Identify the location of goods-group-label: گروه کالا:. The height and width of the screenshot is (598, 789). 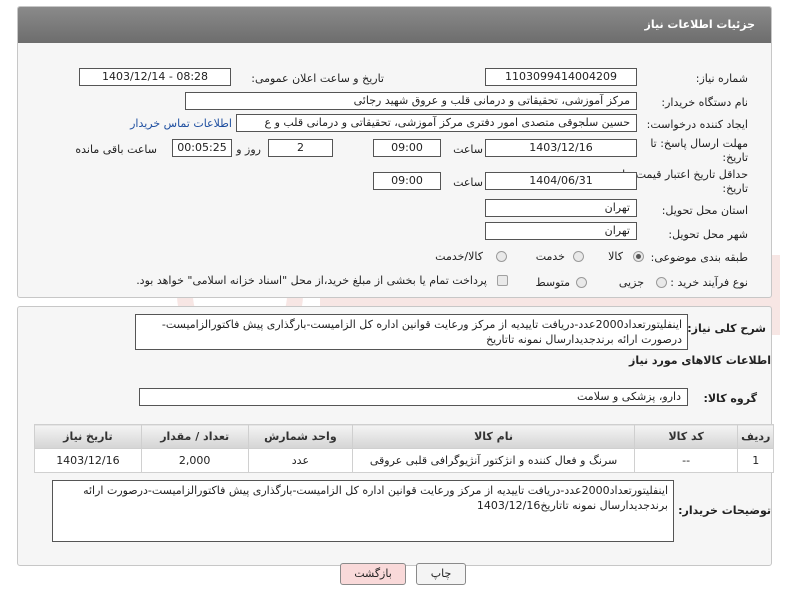
(730, 398).